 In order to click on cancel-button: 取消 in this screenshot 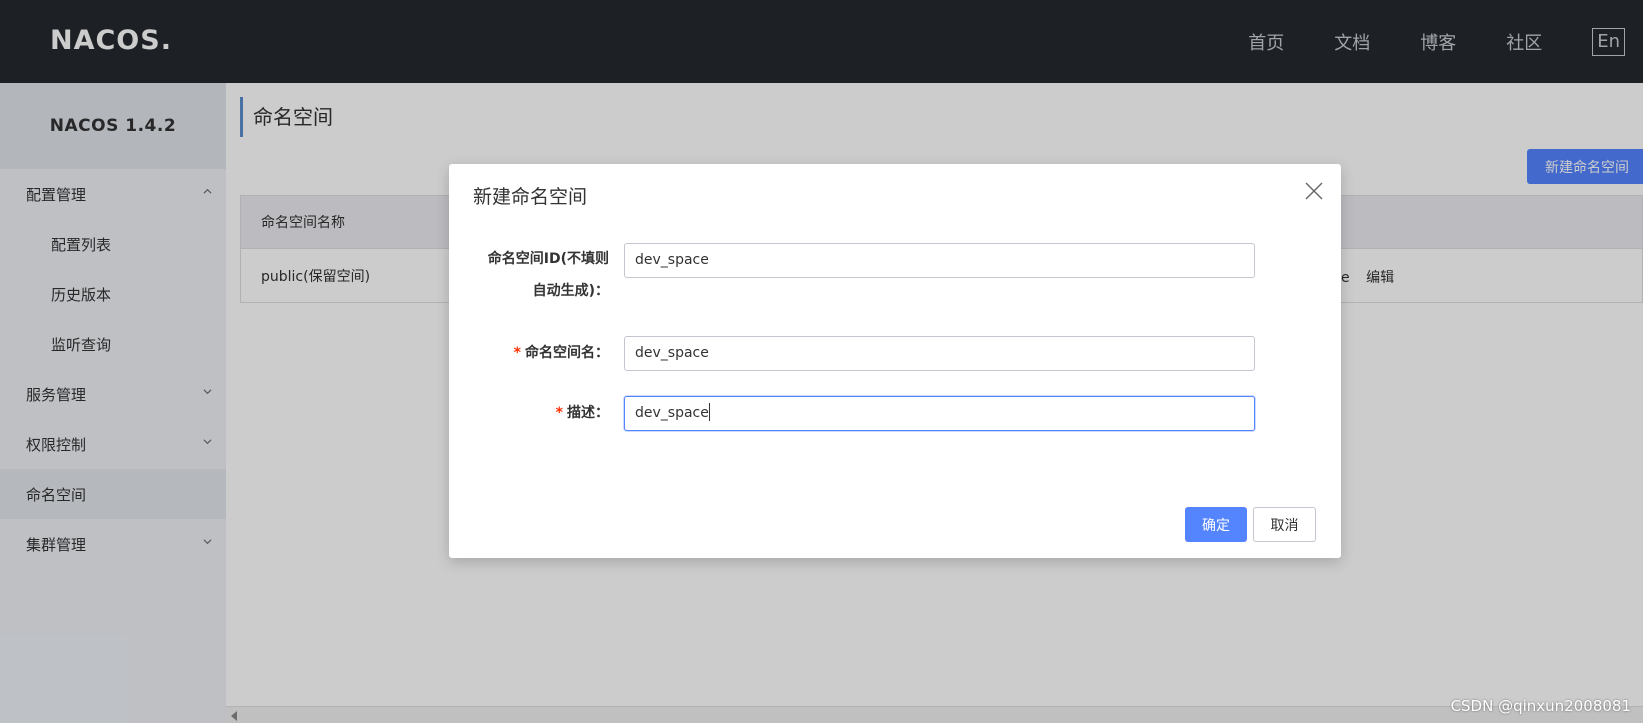, I will do `click(1284, 524)`.